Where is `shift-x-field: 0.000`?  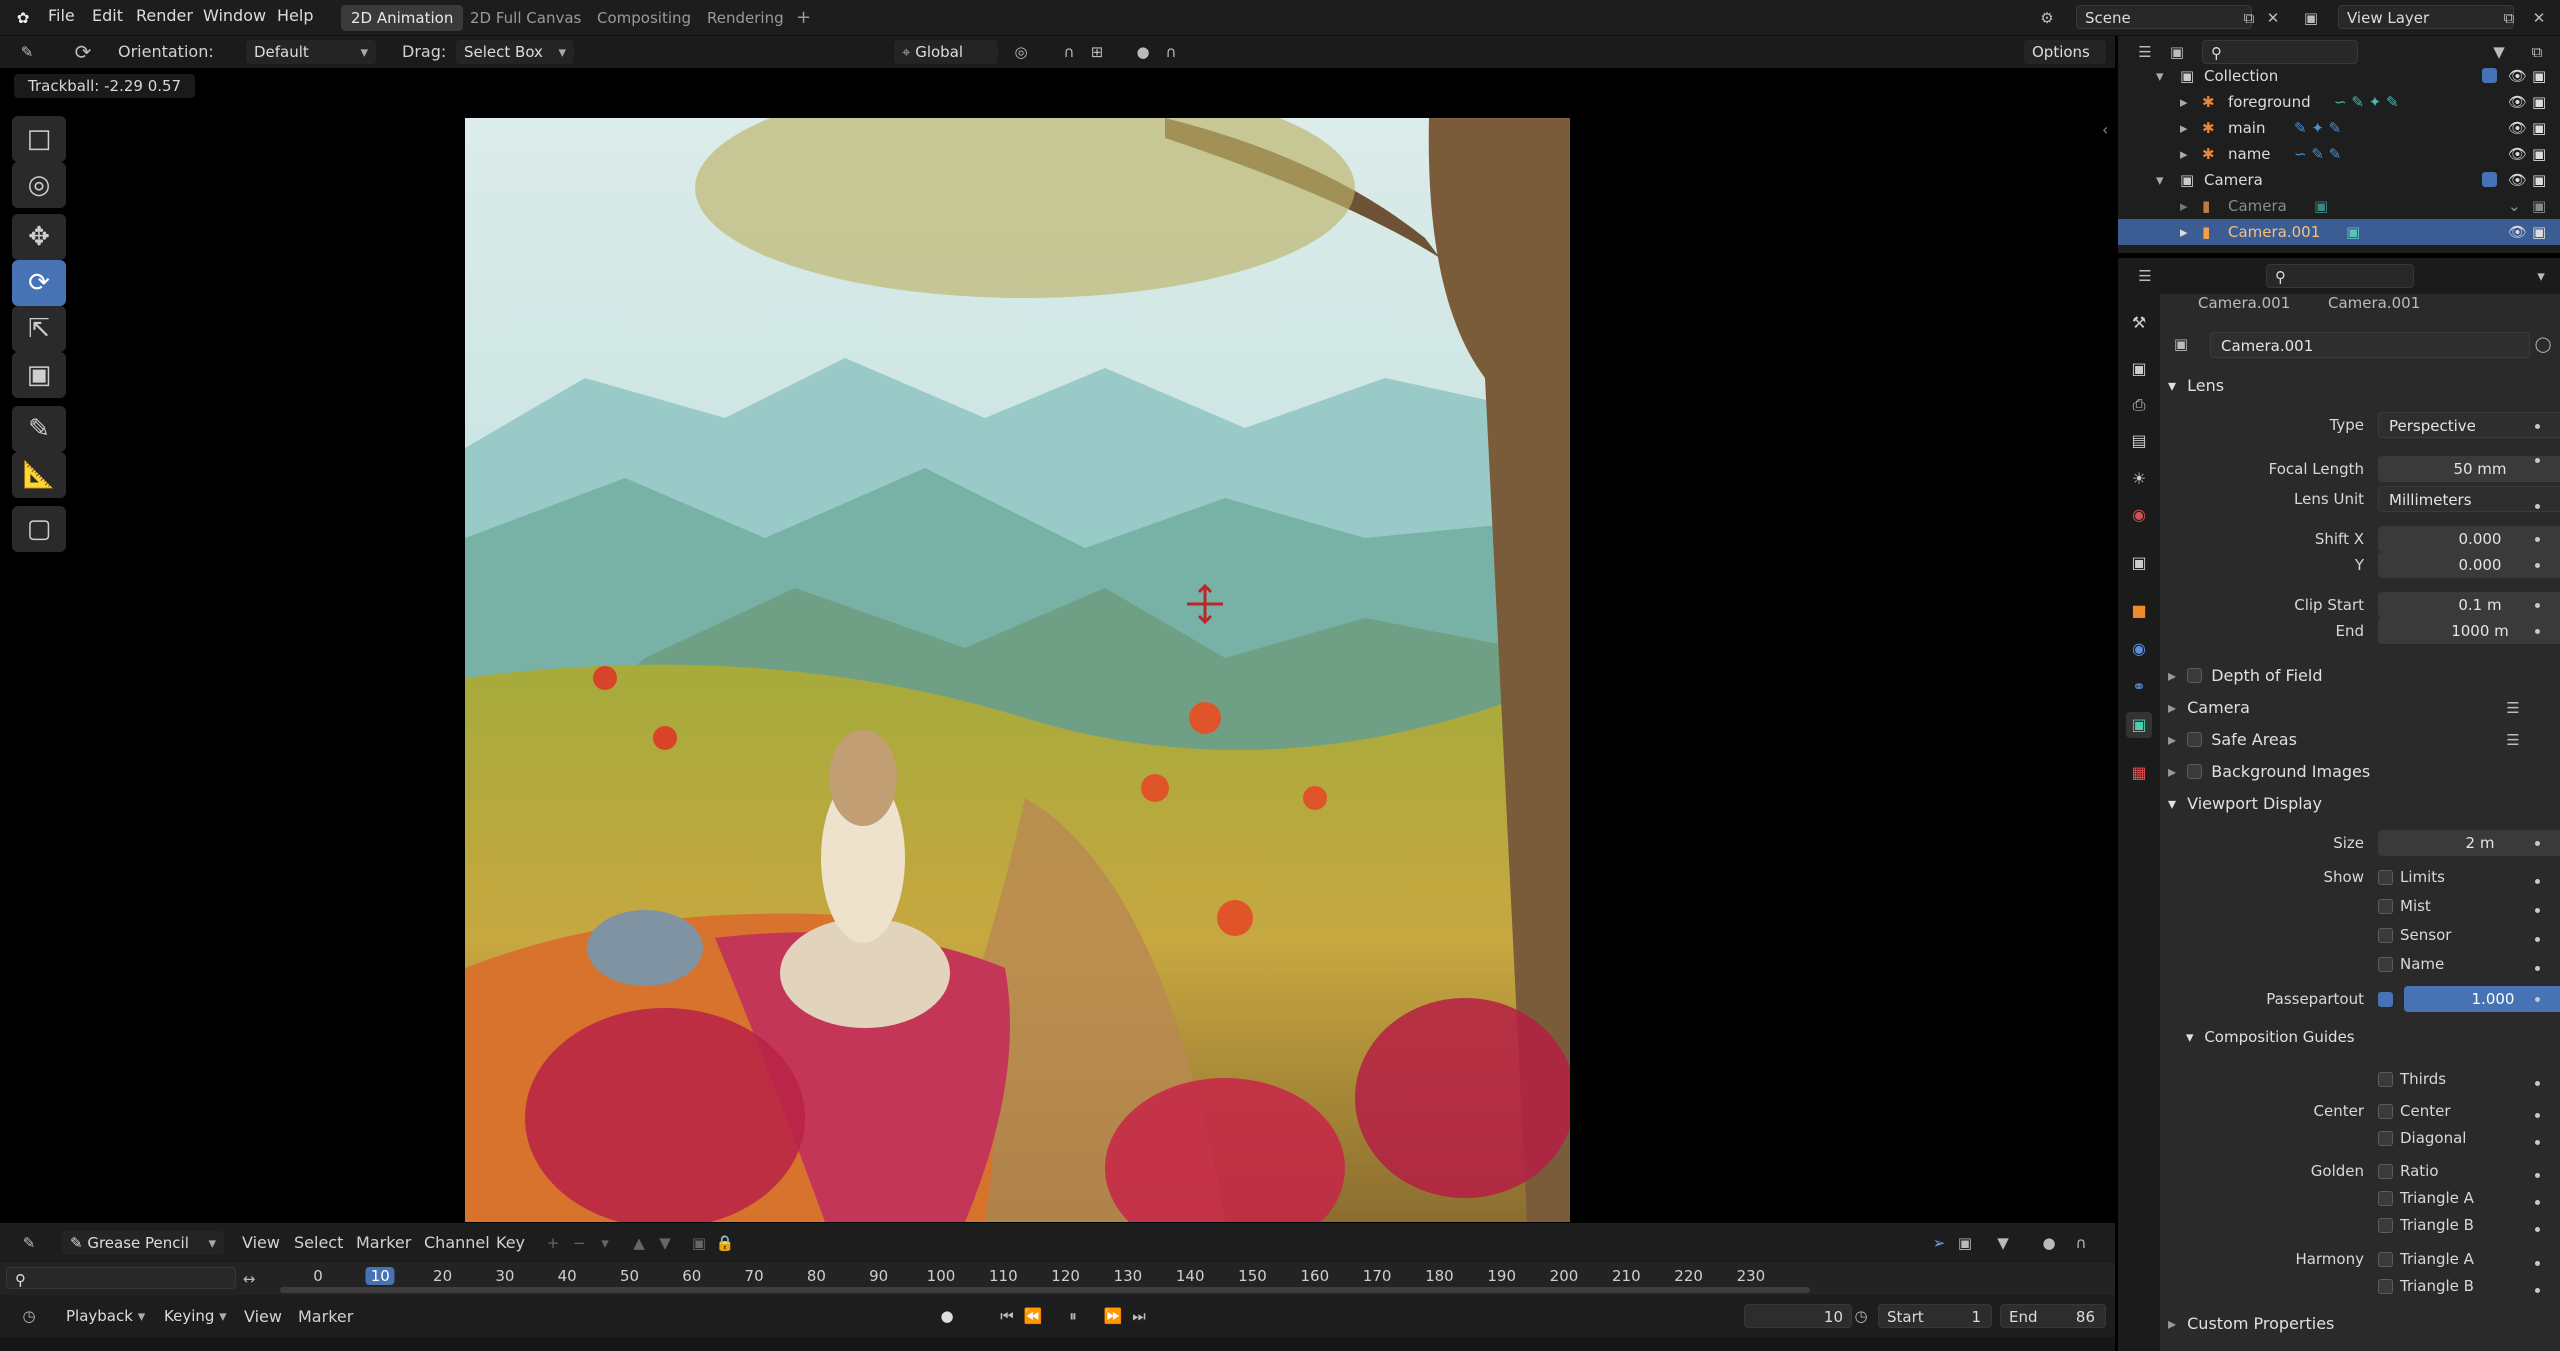
shift-x-field: 0.000 is located at coordinates (2469, 539).